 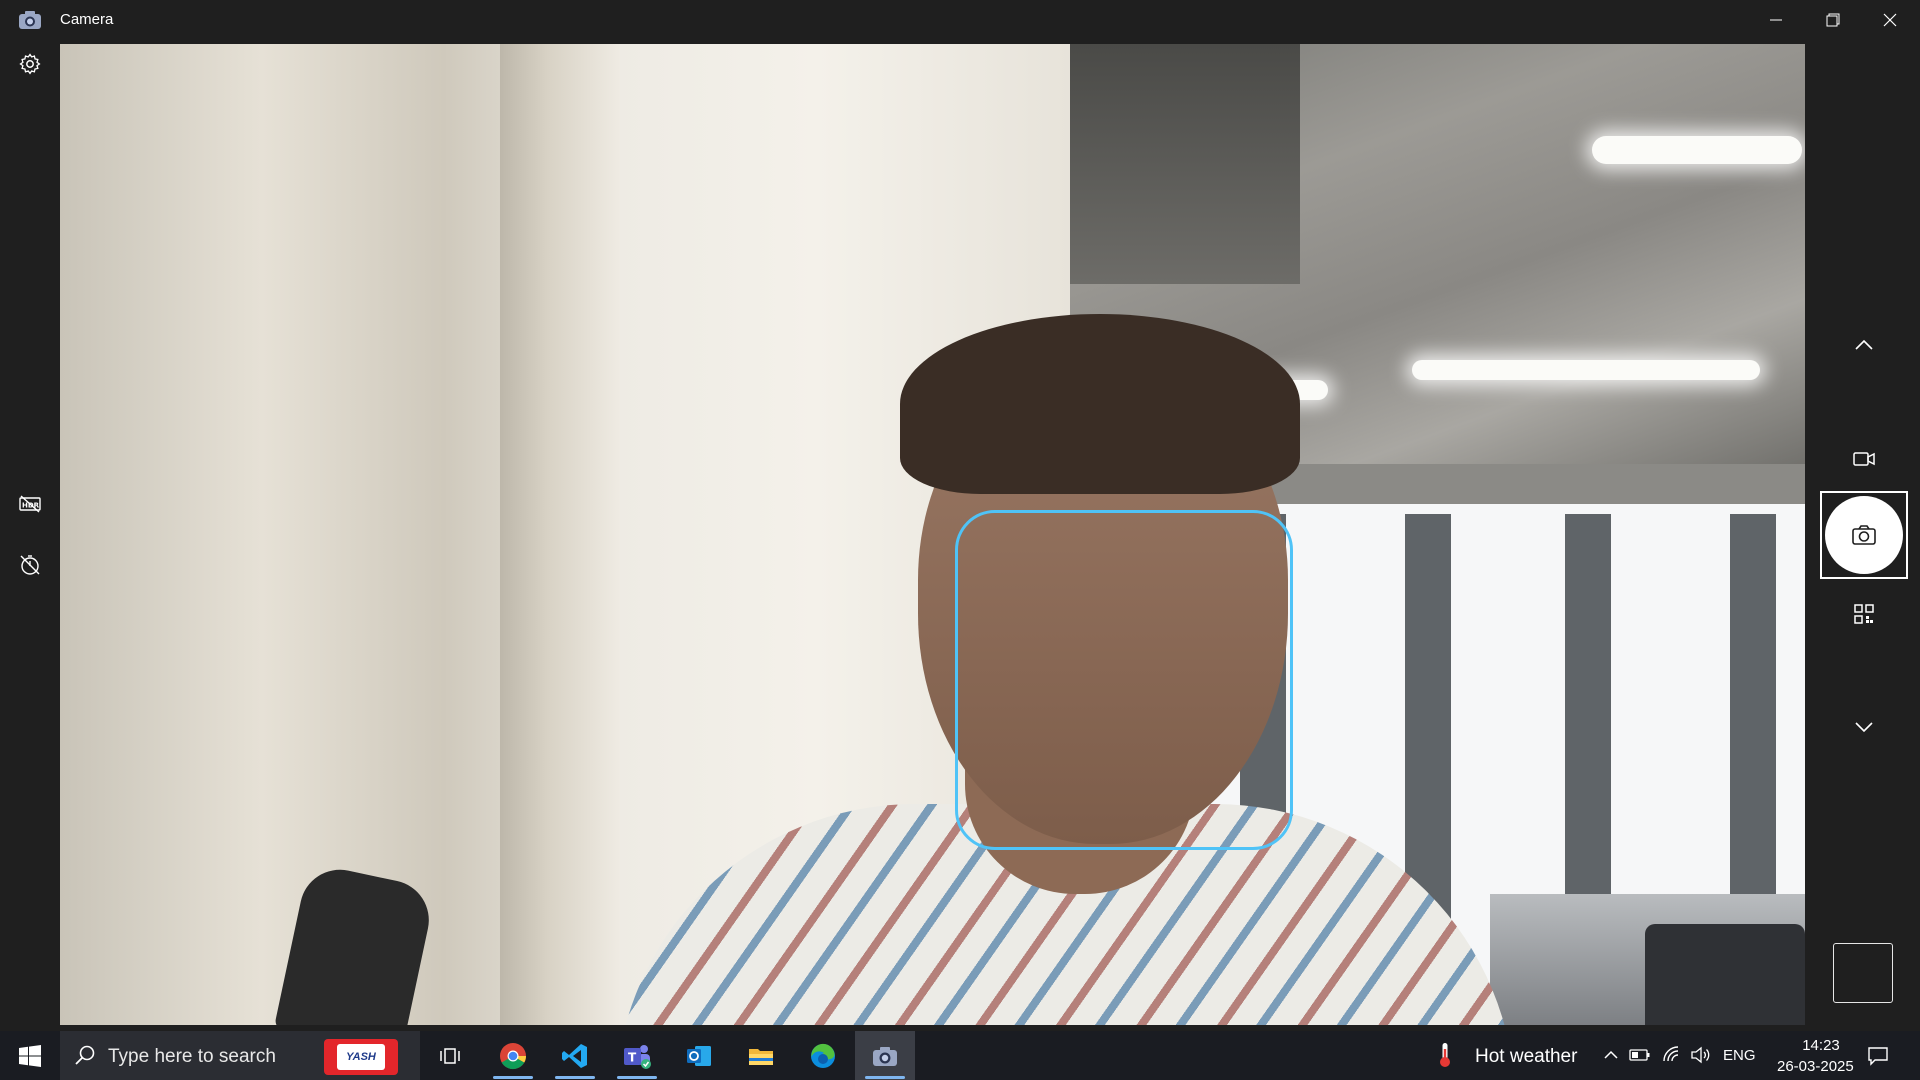 I want to click on chrome-icon, so click(x=513, y=1055).